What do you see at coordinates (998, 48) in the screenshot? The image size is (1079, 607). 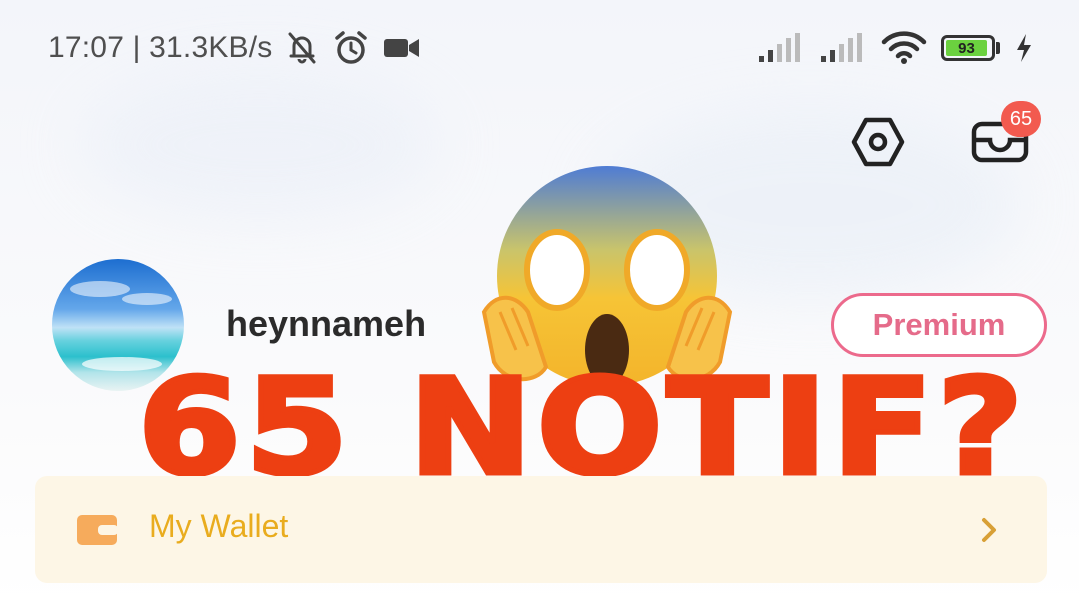 I see `battery-tip` at bounding box center [998, 48].